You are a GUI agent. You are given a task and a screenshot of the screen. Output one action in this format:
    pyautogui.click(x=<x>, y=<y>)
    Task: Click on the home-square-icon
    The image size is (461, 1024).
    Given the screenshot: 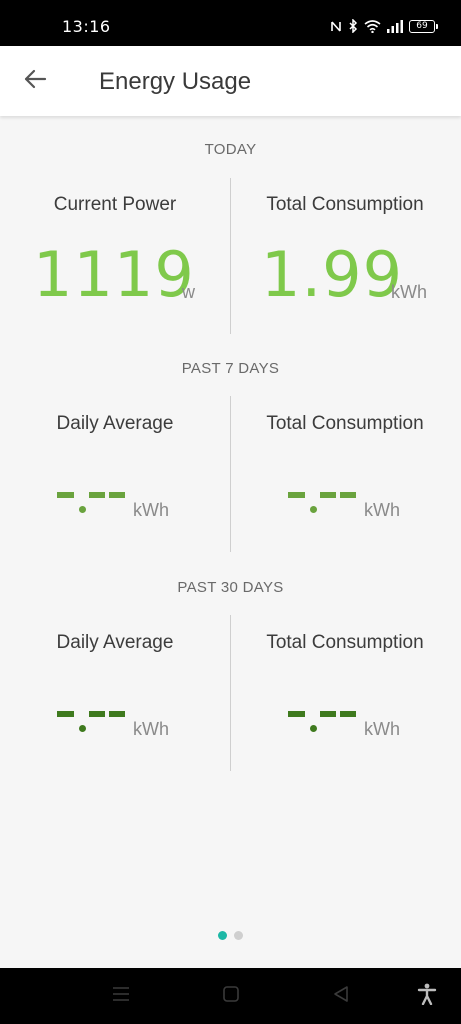 What is the action you would take?
    pyautogui.click(x=231, y=996)
    